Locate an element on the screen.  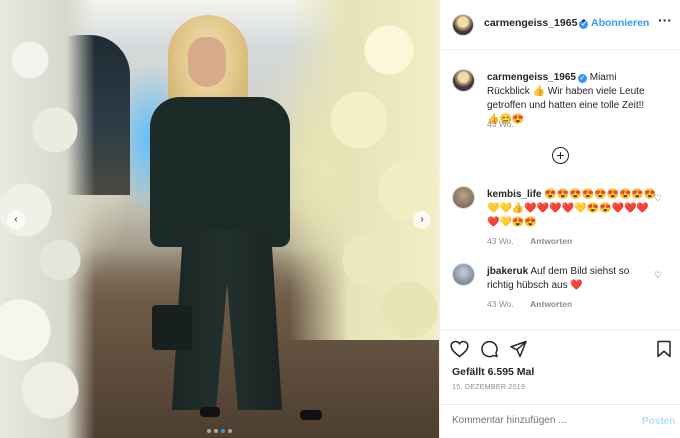
carousel-prev-button: ‹ is located at coordinates (16, 220).